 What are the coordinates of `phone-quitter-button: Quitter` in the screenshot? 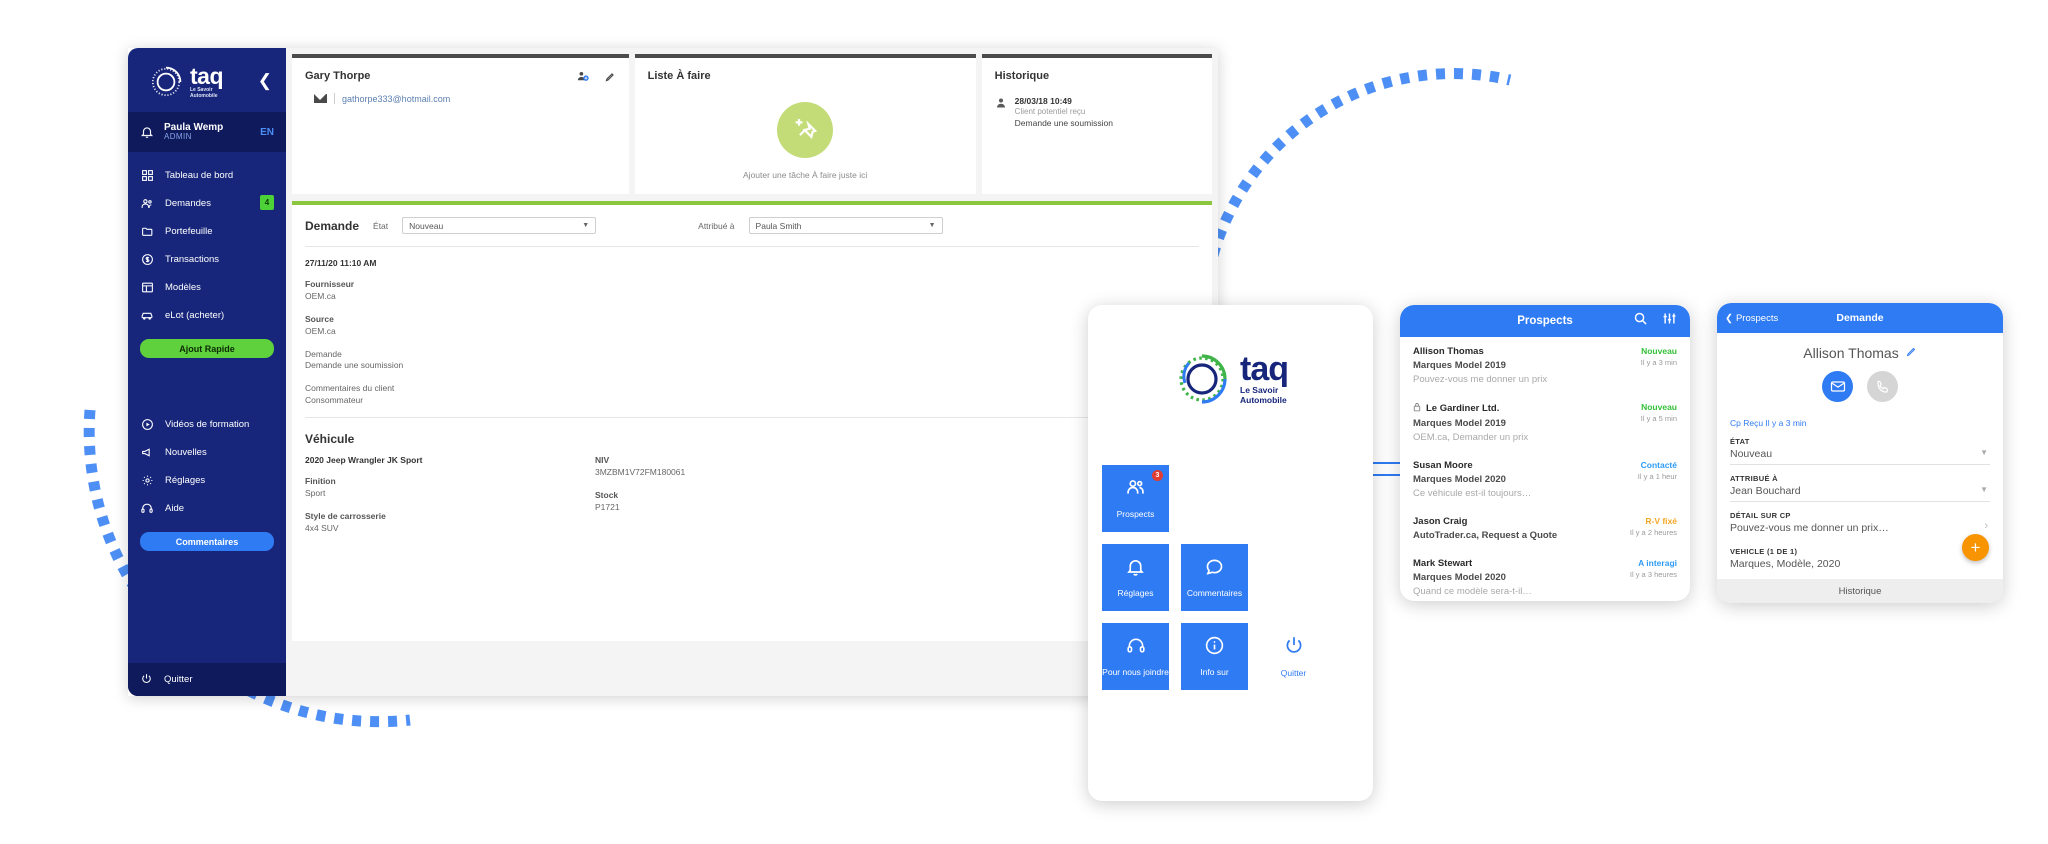 It's located at (1293, 656).